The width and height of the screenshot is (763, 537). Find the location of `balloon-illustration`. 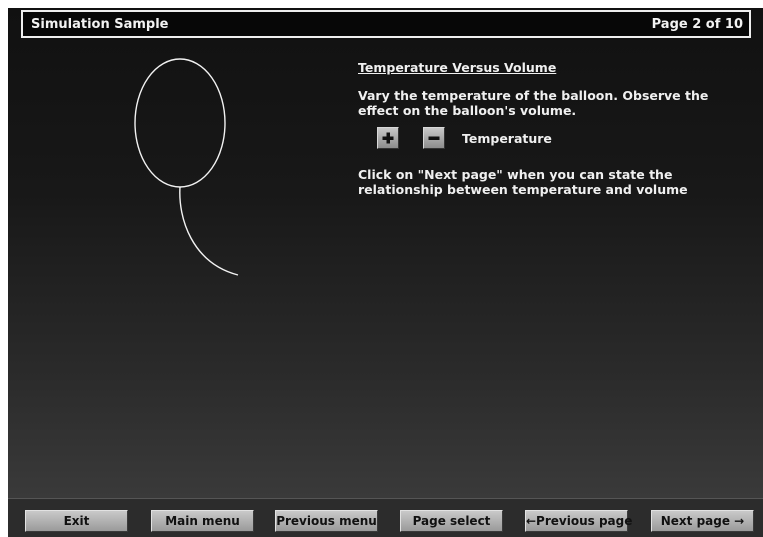

balloon-illustration is located at coordinates (186, 167).